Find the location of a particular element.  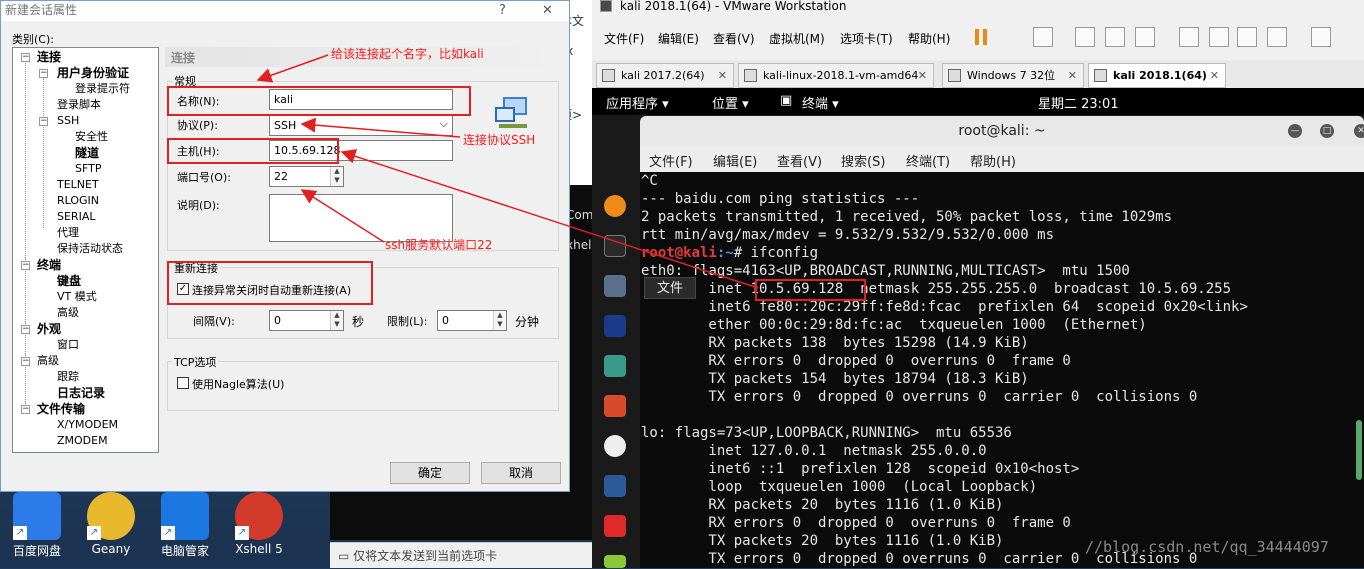

unity-icon is located at coordinates (1277, 37).